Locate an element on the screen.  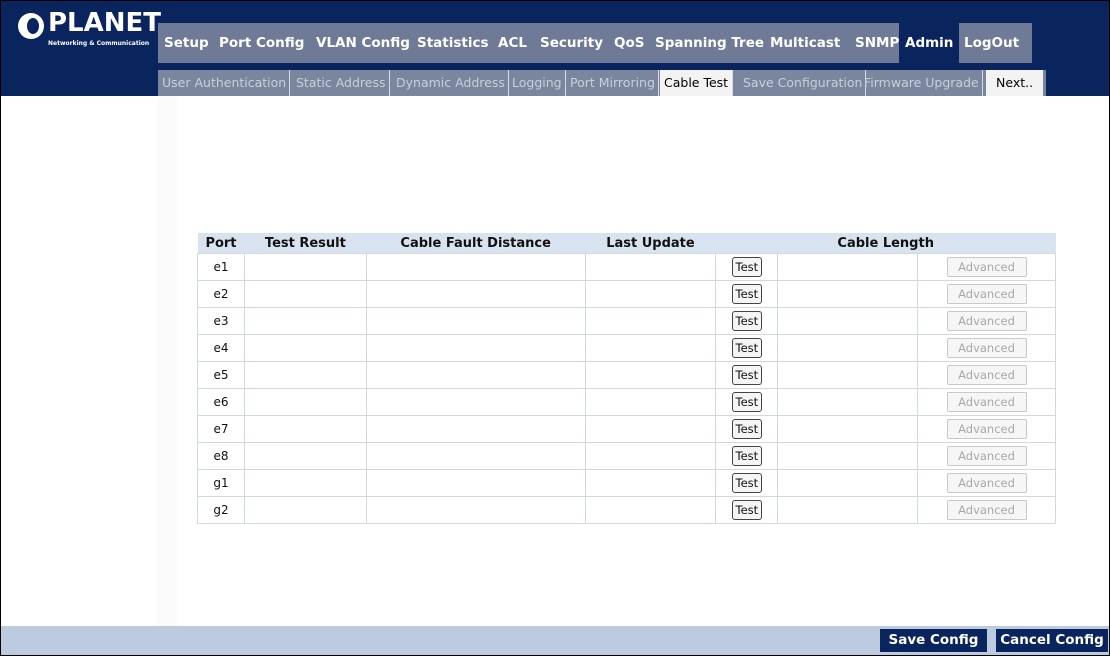
subnav-logging: Logging is located at coordinates (539, 83).